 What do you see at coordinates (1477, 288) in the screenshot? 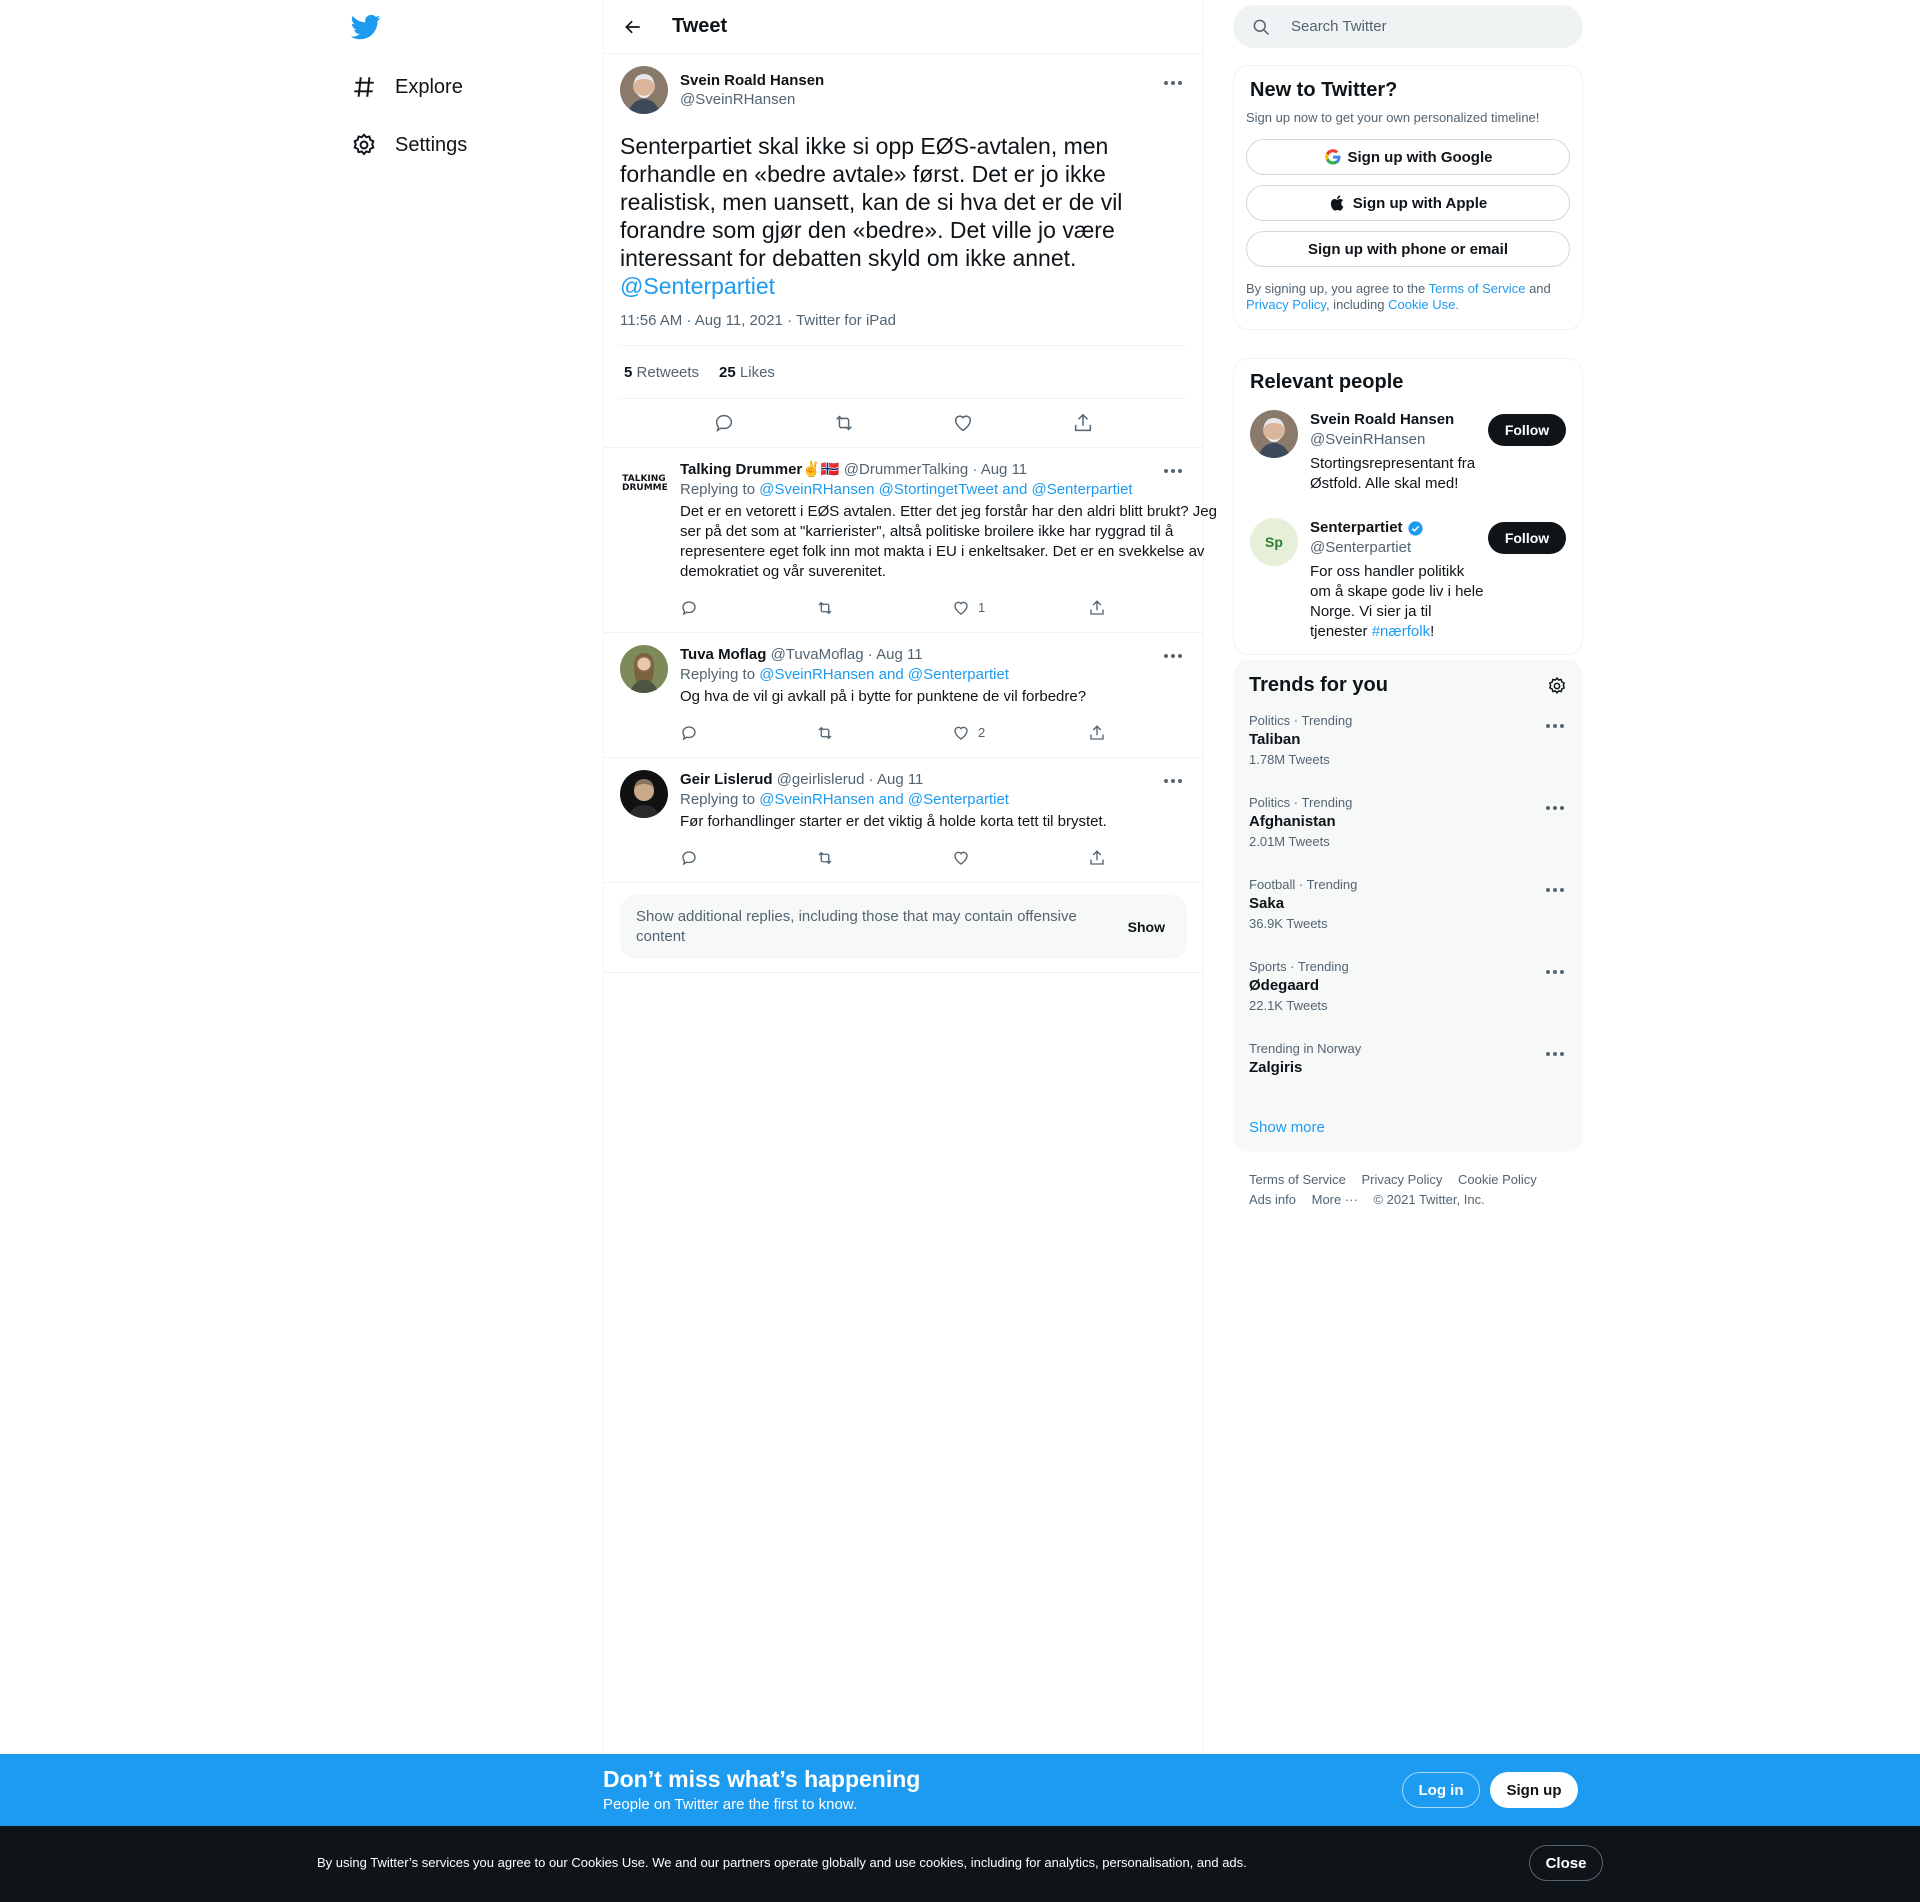
I see `tos-link: Terms of Service` at bounding box center [1477, 288].